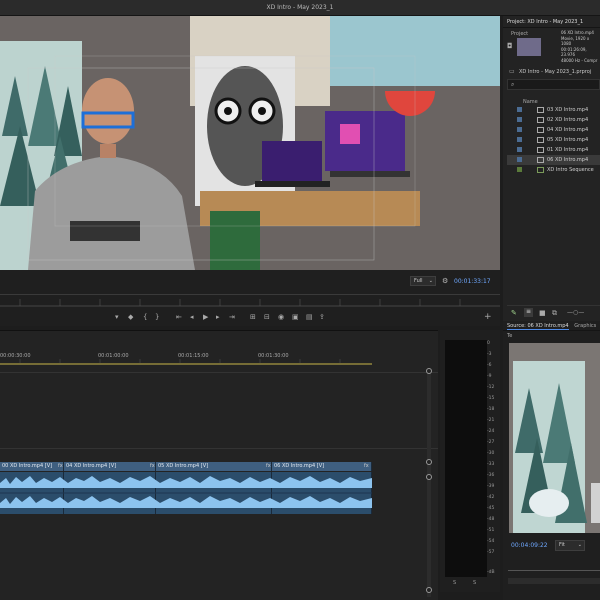  What do you see at coordinates (309, 317) in the screenshot?
I see `vr-toggle-icon: ▤` at bounding box center [309, 317].